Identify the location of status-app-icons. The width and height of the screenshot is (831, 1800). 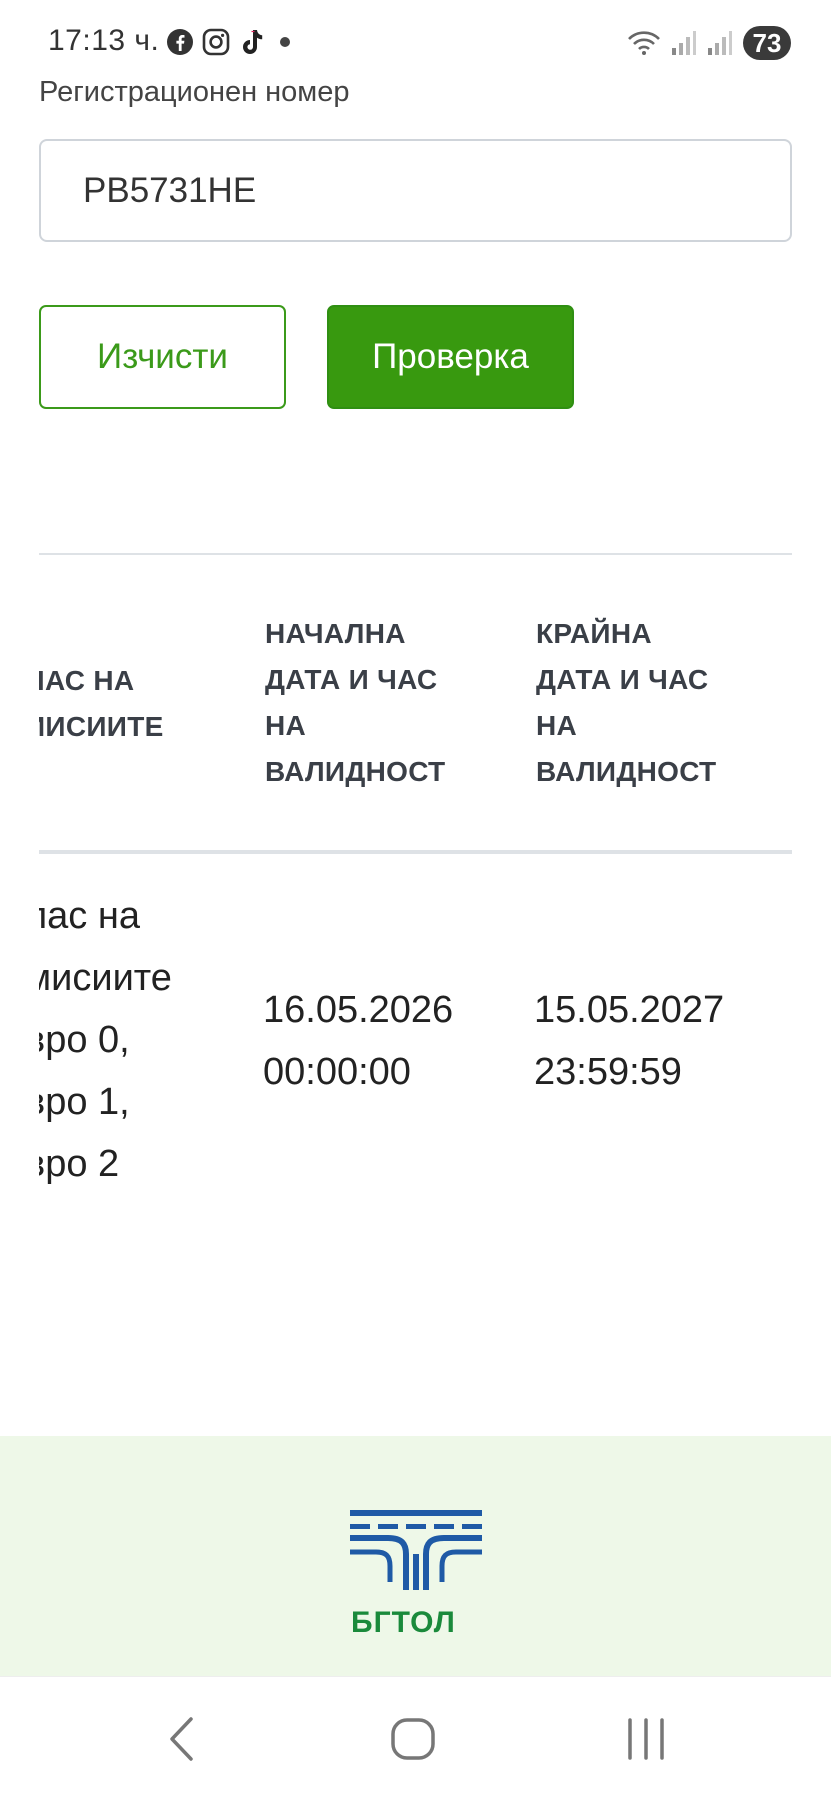
(231, 42).